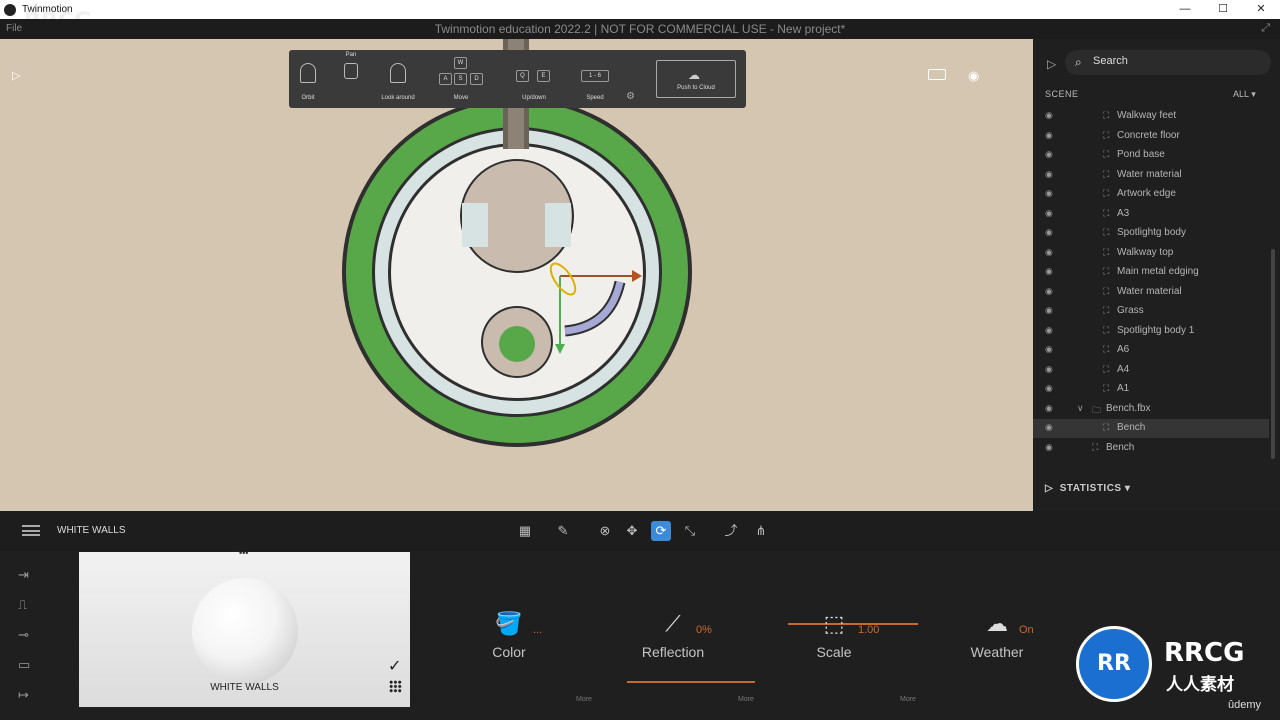  I want to click on orbit-control: Orbit, so click(308, 79).